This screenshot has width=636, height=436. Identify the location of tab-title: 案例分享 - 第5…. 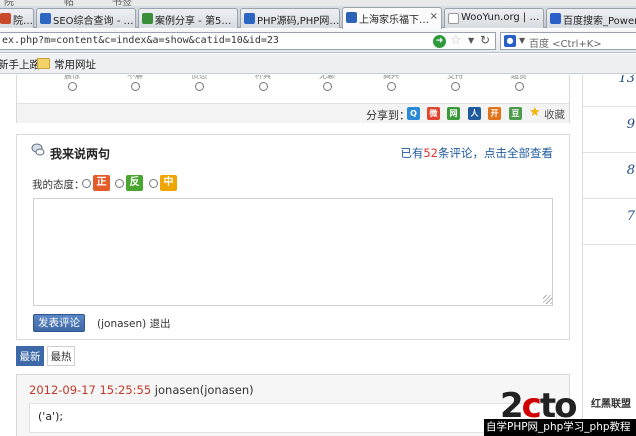
(193, 21).